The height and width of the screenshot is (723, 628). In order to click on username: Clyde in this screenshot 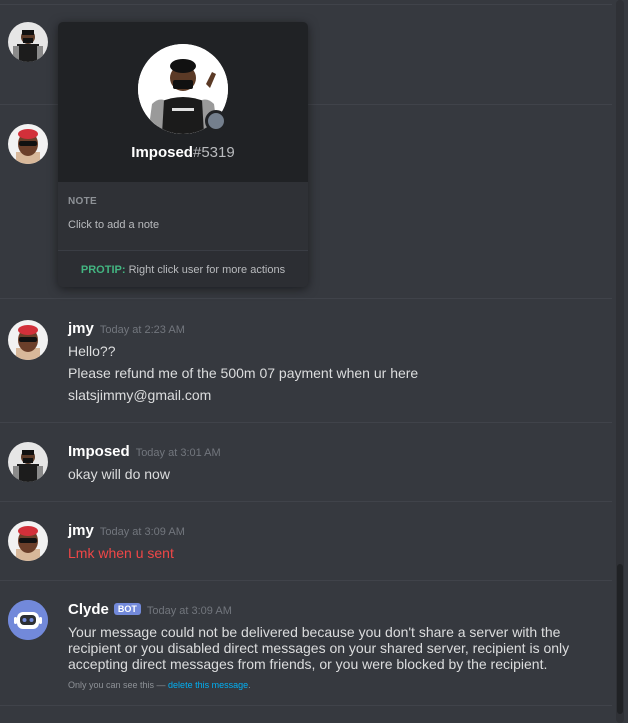, I will do `click(88, 609)`.